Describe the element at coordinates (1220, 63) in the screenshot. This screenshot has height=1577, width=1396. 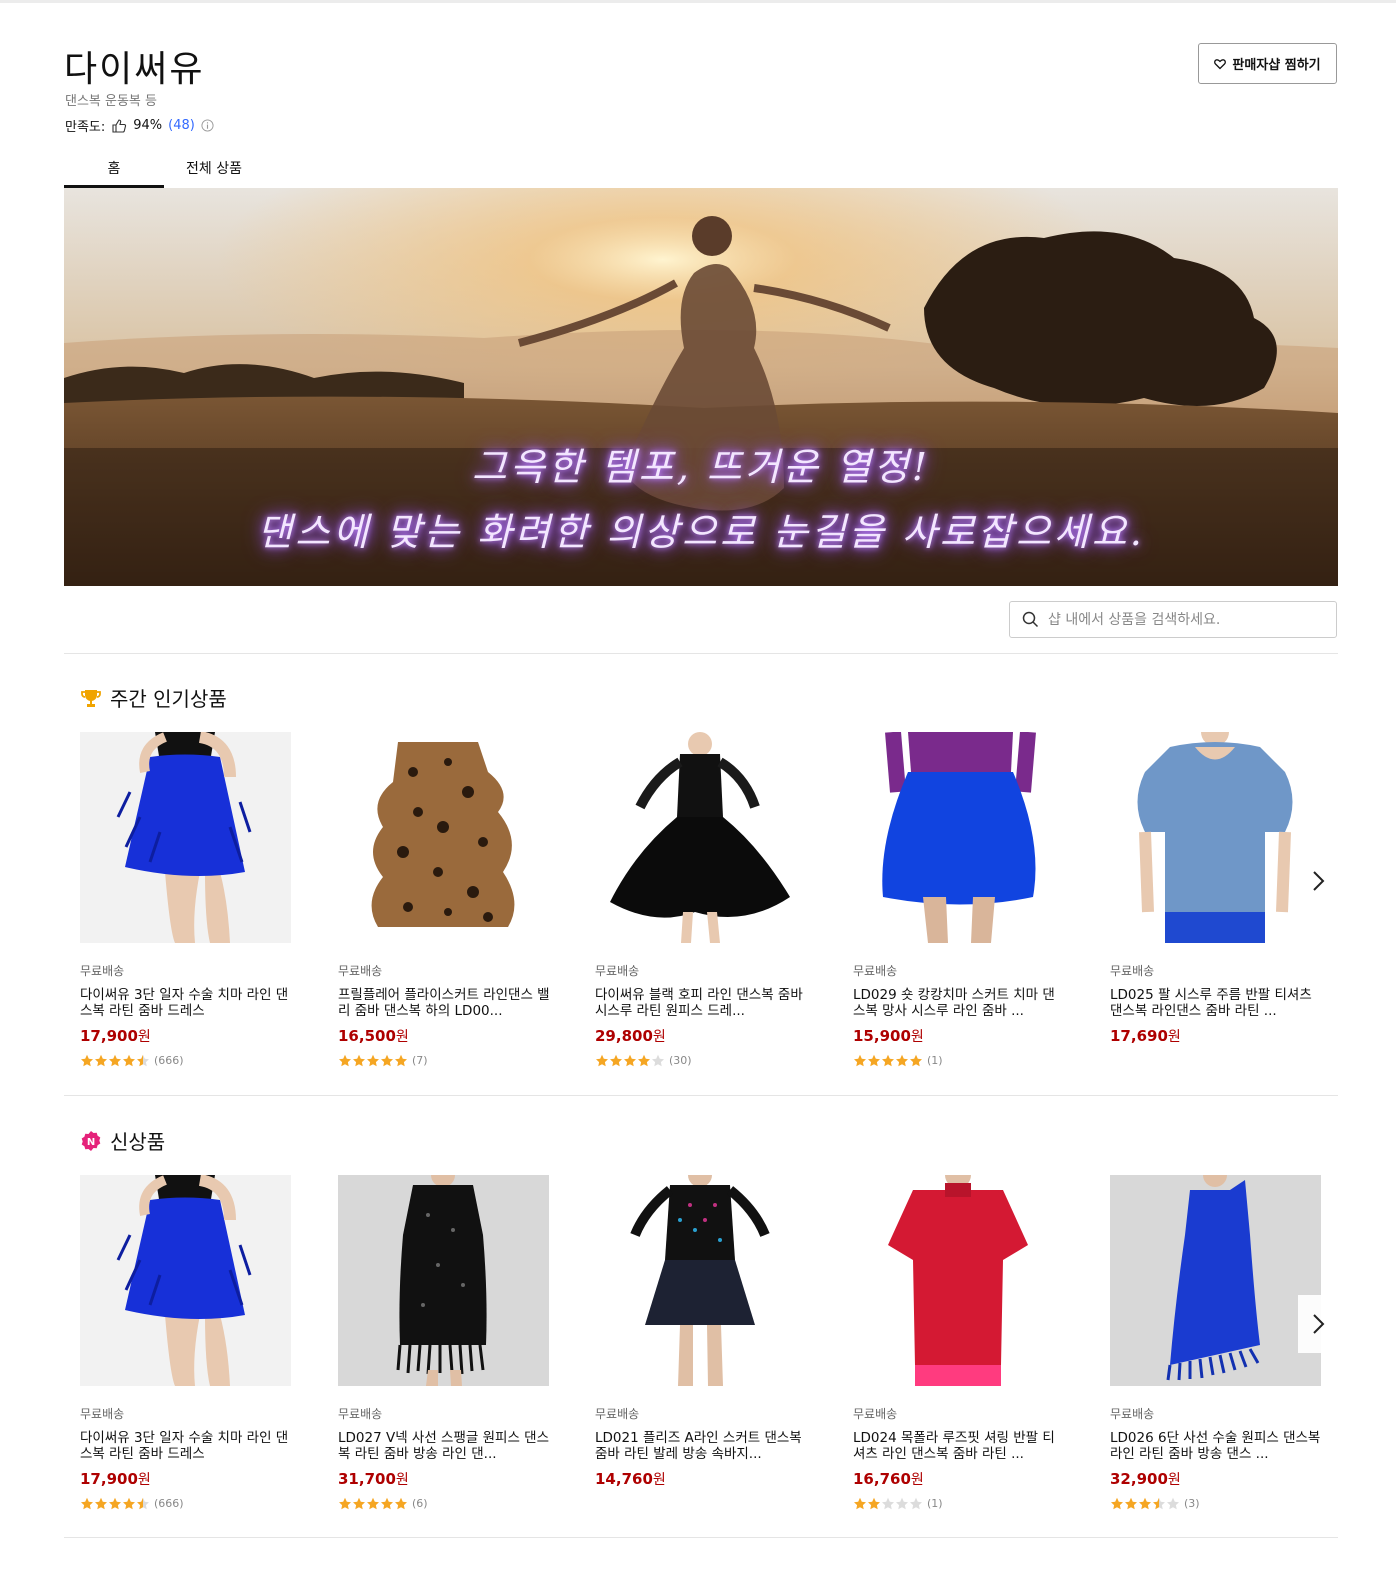
I see `heart-icon` at that location.